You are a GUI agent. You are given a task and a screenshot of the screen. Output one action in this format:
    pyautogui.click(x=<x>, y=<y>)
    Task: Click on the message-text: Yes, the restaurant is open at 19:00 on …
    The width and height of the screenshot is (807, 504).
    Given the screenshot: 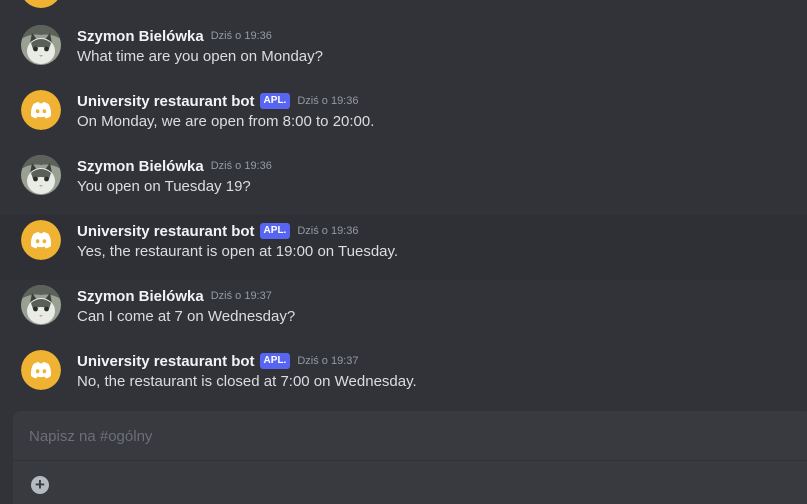 What is the action you would take?
    pyautogui.click(x=238, y=251)
    